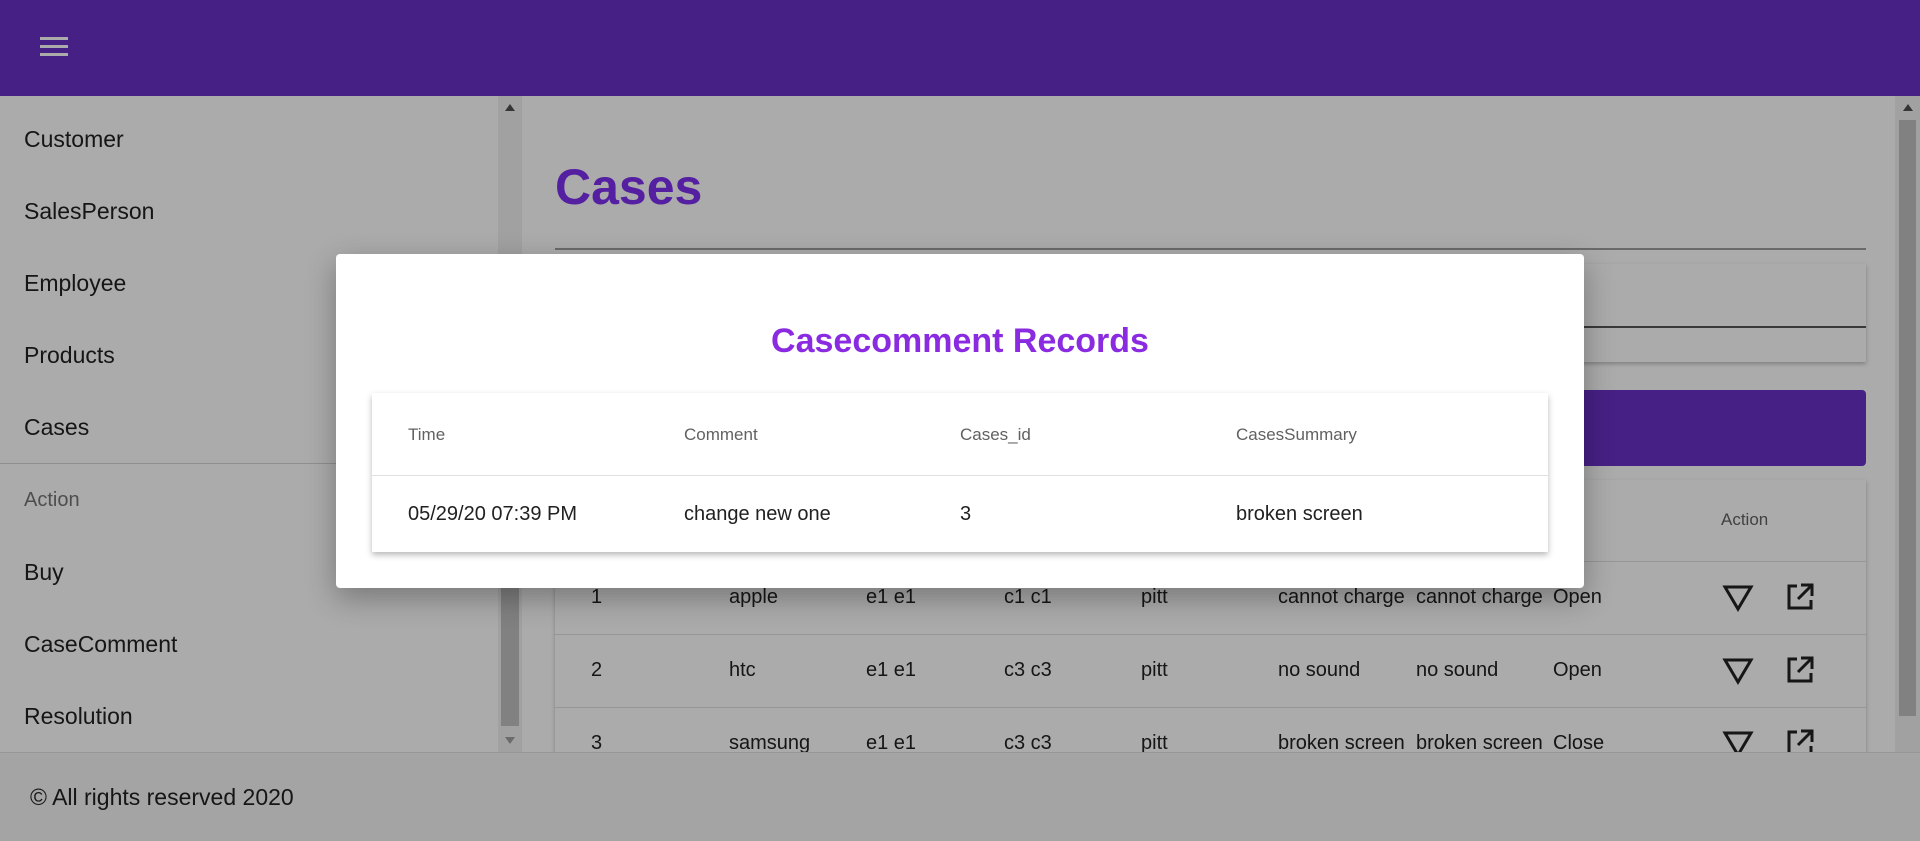 Image resolution: width=1920 pixels, height=841 pixels. I want to click on header-comment: Comment, so click(721, 434).